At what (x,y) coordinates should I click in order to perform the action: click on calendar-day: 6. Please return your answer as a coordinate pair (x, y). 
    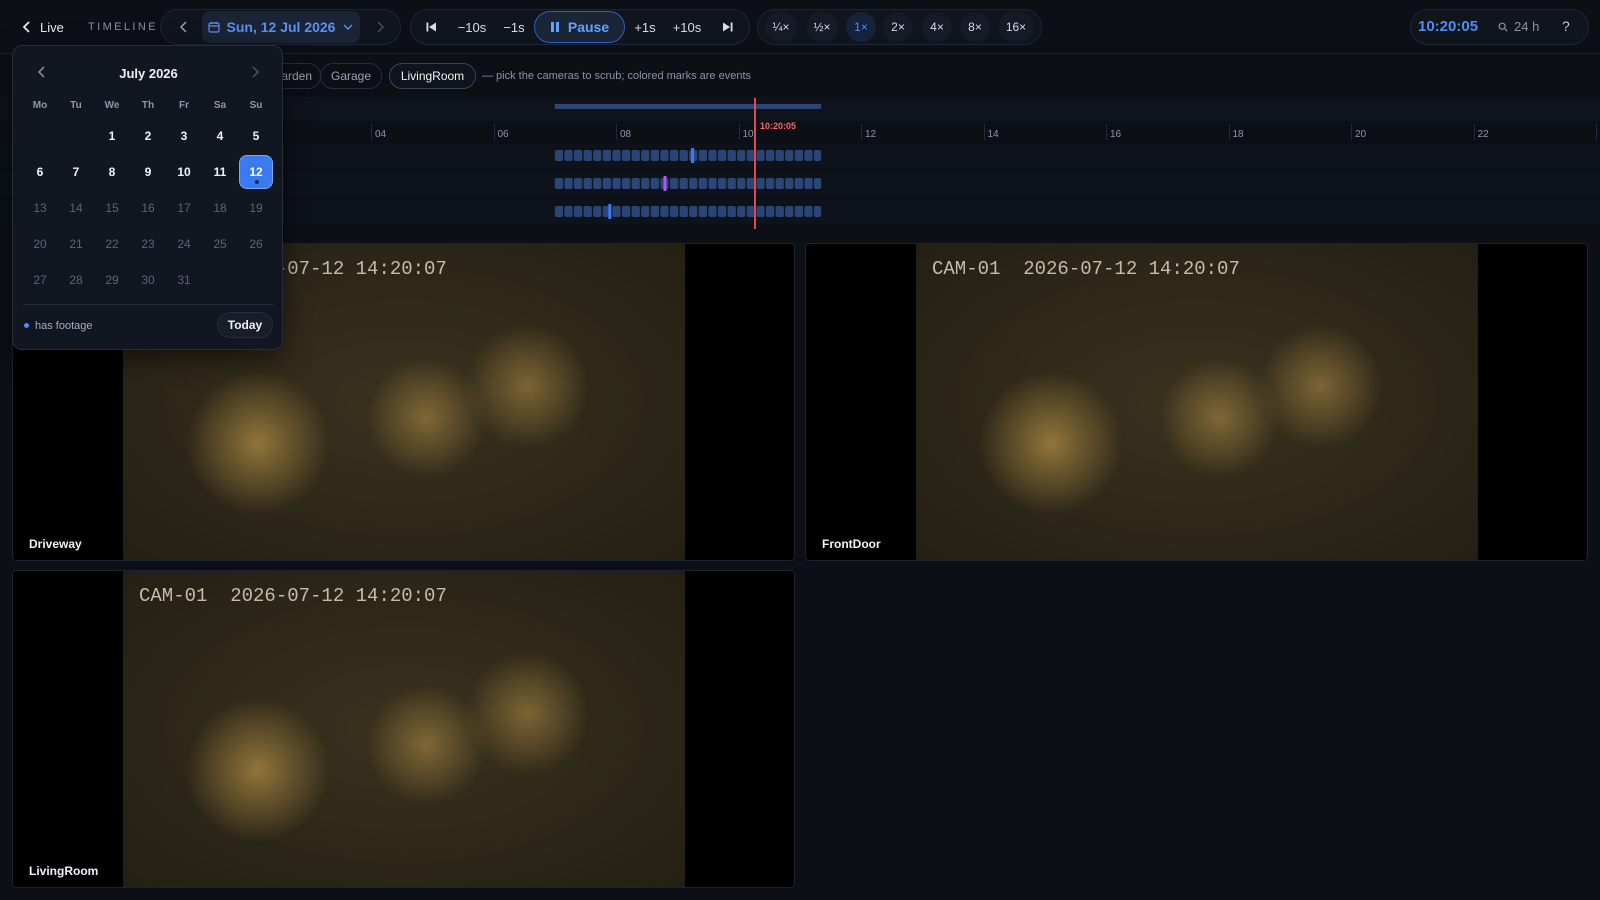
    Looking at the image, I should click on (40, 172).